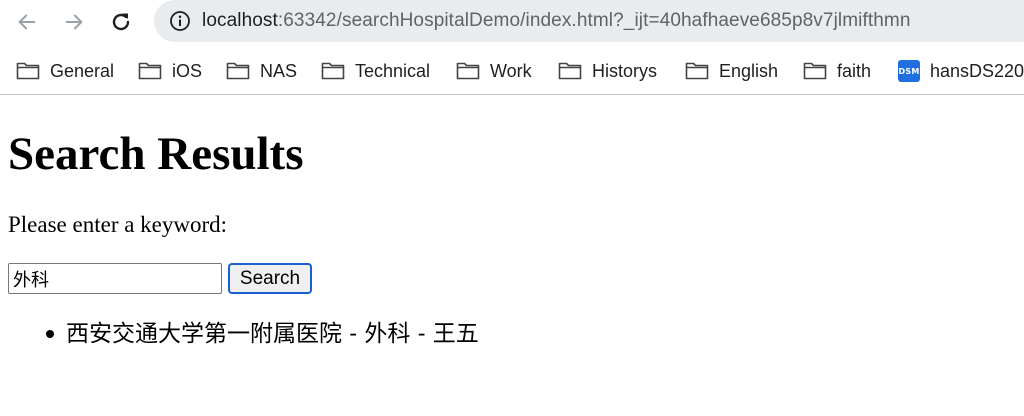 The height and width of the screenshot is (416, 1024). I want to click on search-button: Search, so click(270, 278).